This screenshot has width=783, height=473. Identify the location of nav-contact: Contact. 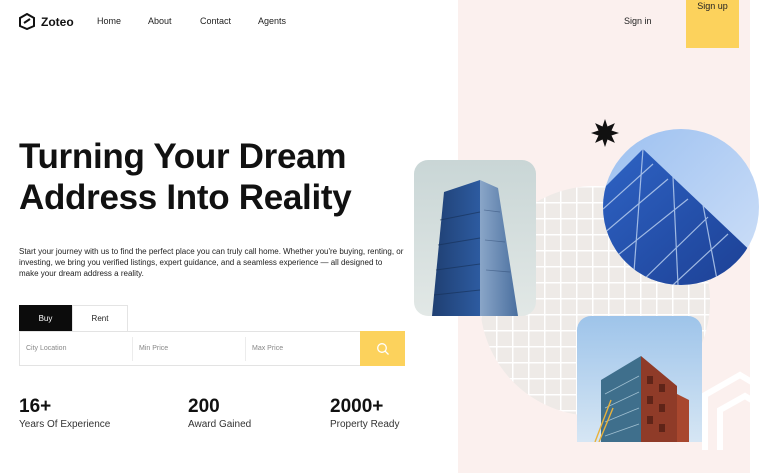
(215, 21).